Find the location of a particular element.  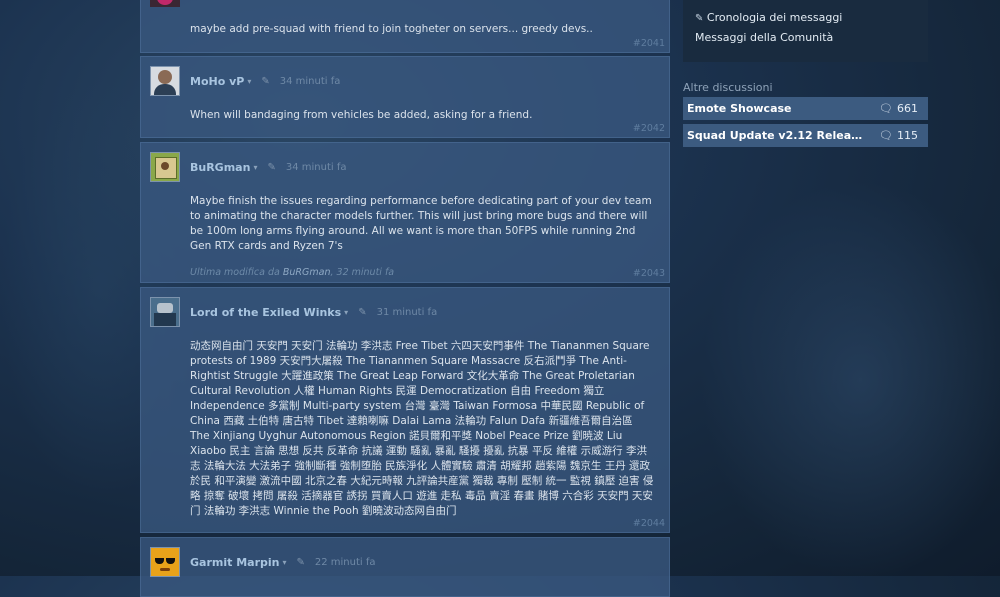

discussion-title: Emote Showcase is located at coordinates (777, 108).